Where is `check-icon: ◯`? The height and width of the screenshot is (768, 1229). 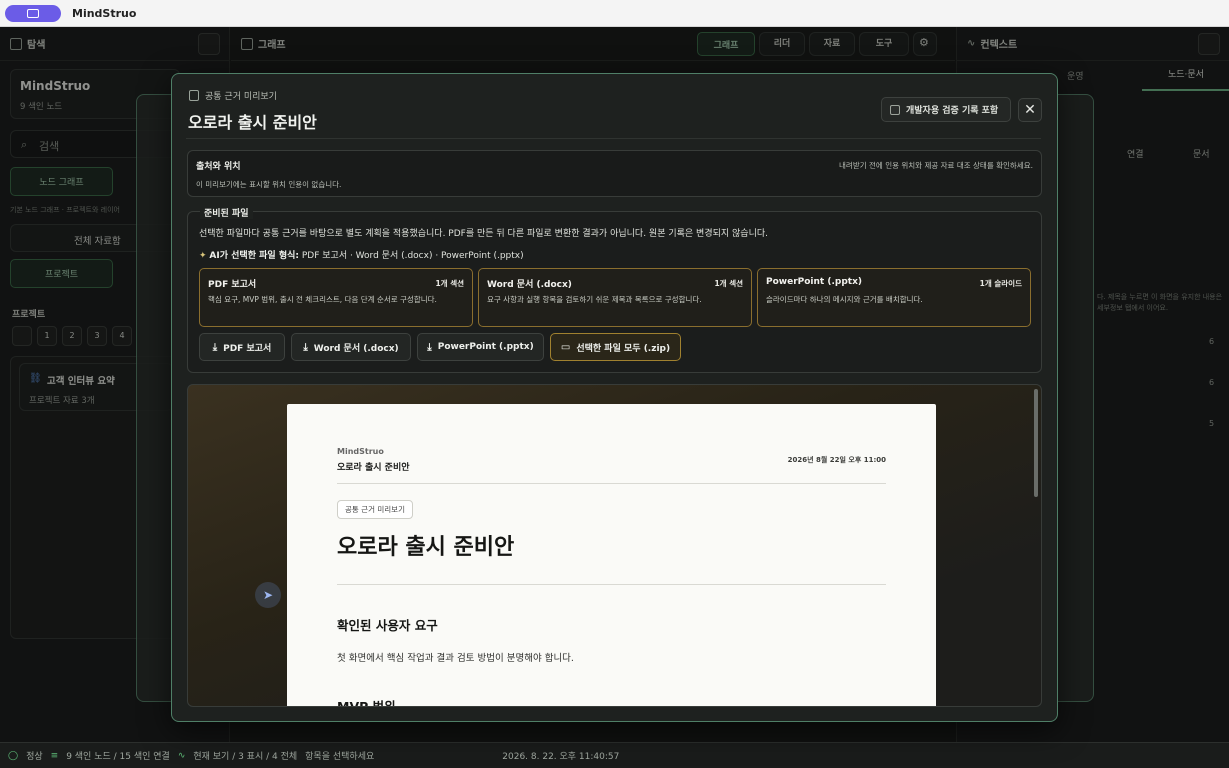 check-icon: ◯ is located at coordinates (13, 755).